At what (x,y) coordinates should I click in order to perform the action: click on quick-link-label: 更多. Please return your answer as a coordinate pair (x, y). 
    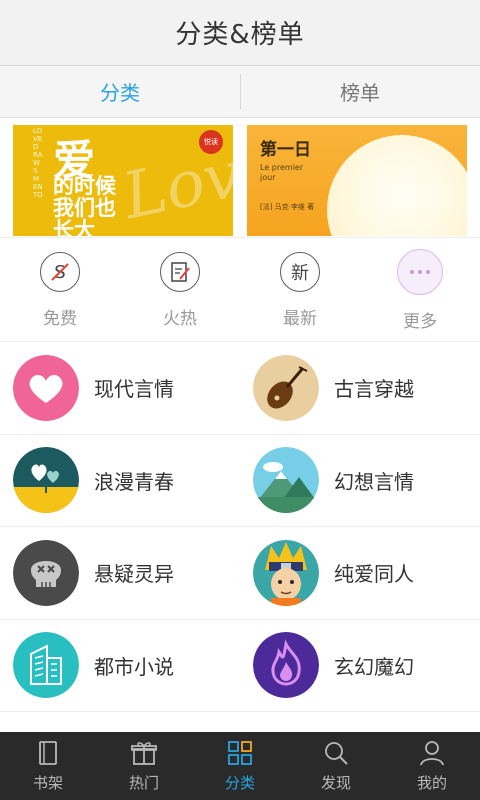
    Looking at the image, I should click on (420, 322).